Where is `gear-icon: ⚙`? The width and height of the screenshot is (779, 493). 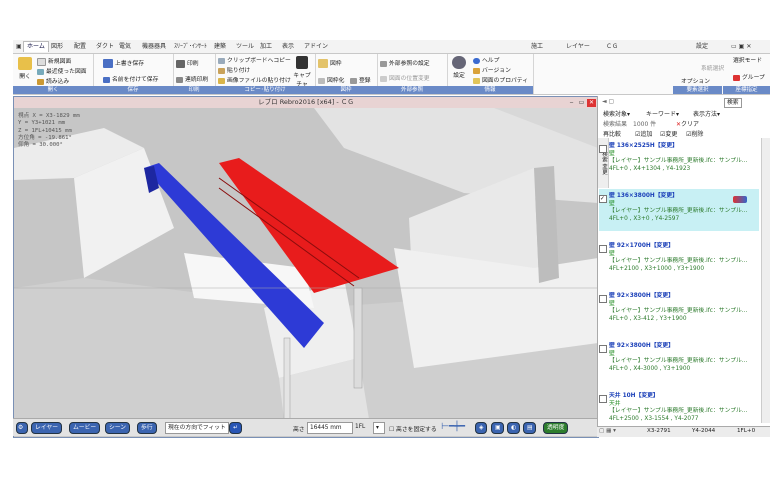
gear-icon: ⚙ is located at coordinates (22, 428).